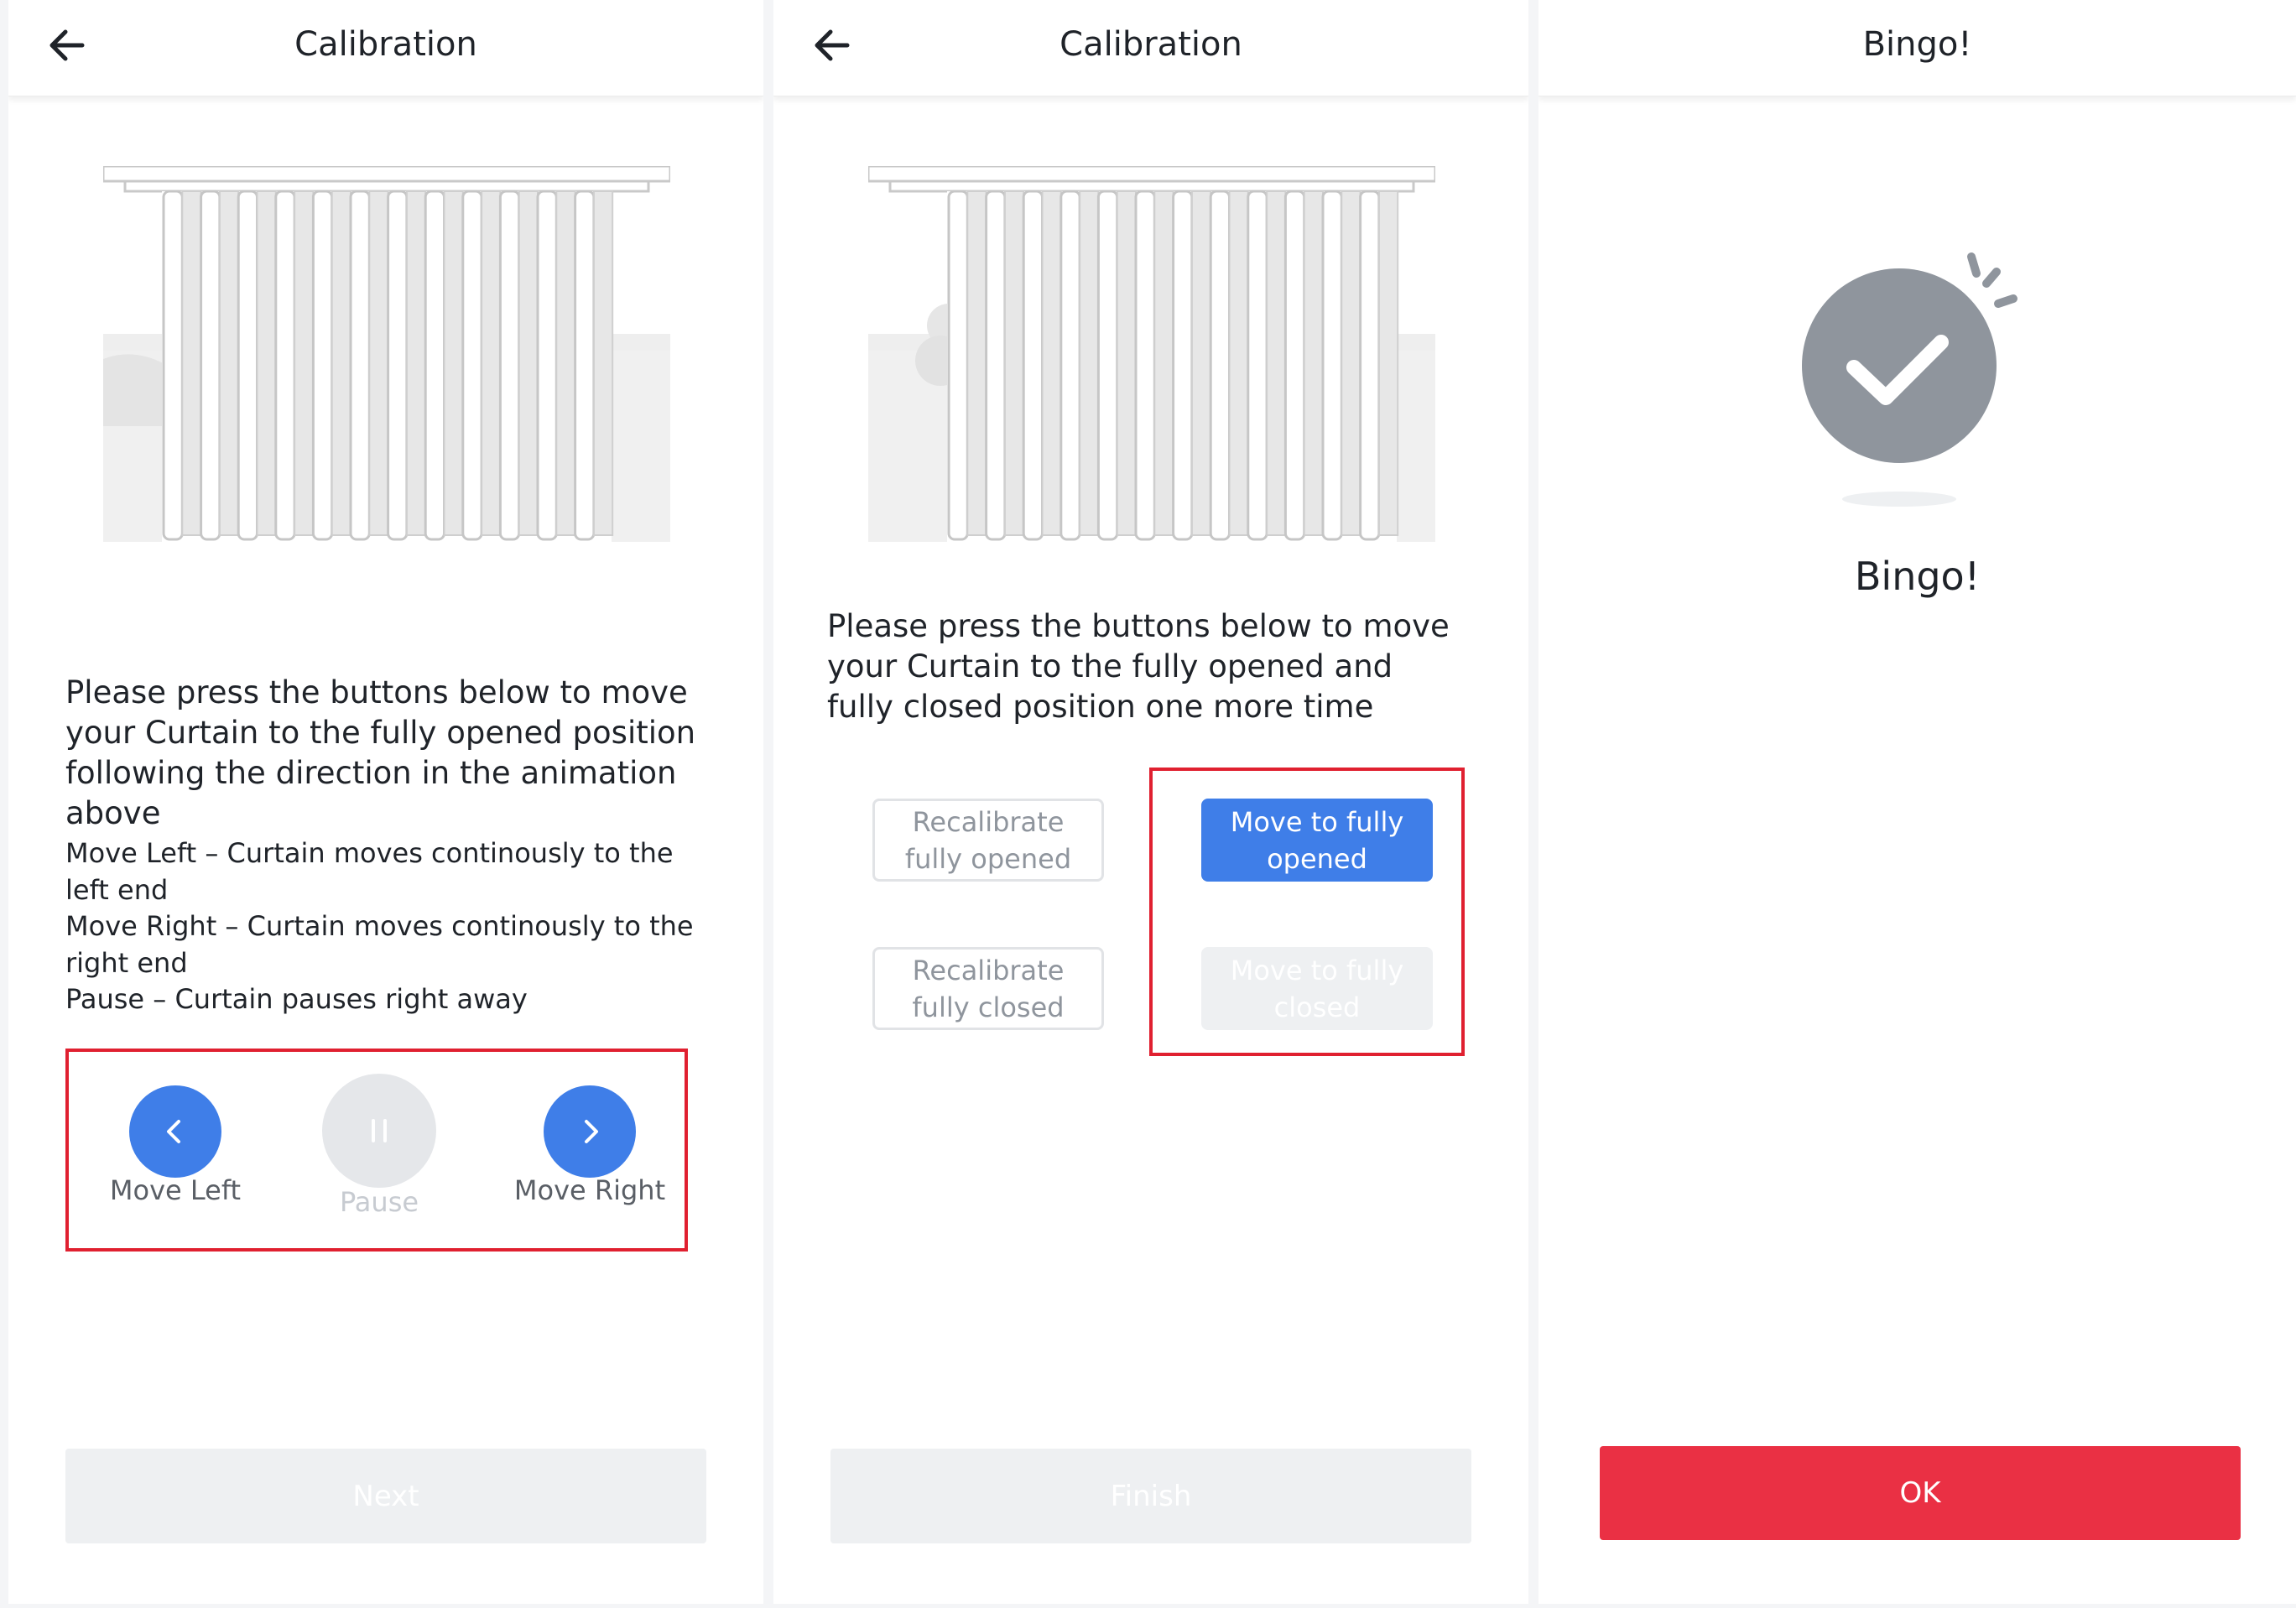 This screenshot has height=1608, width=2296. Describe the element at coordinates (1317, 840) in the screenshot. I see `move-to-fully-opened-button: Move to fully opened` at that location.